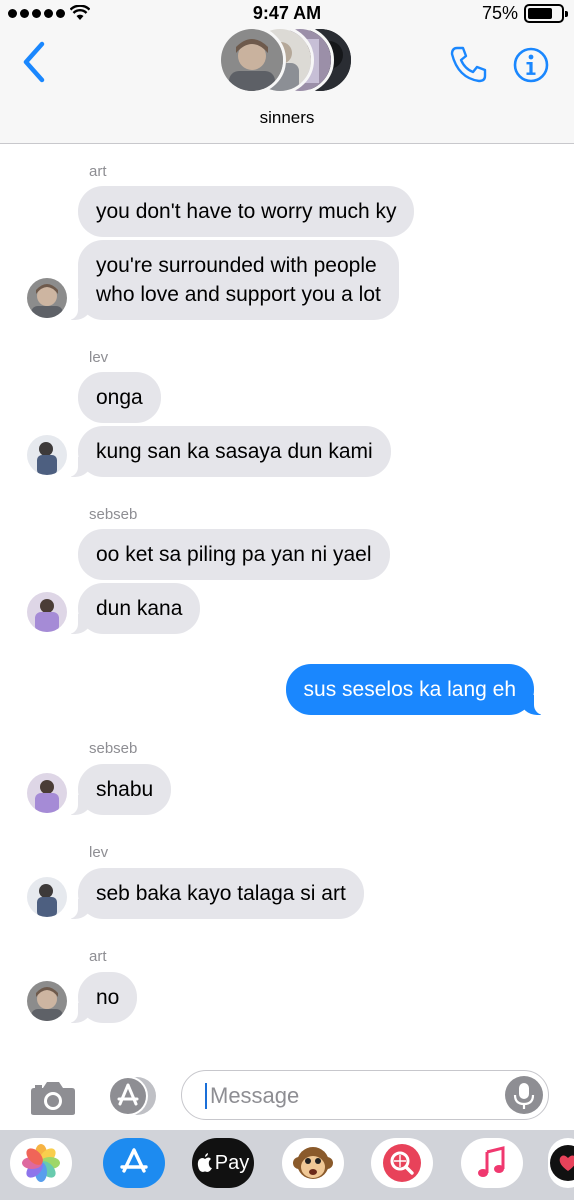 The width and height of the screenshot is (574, 1200). I want to click on message-bubble: seb baka kayo talaga si art, so click(216, 893).